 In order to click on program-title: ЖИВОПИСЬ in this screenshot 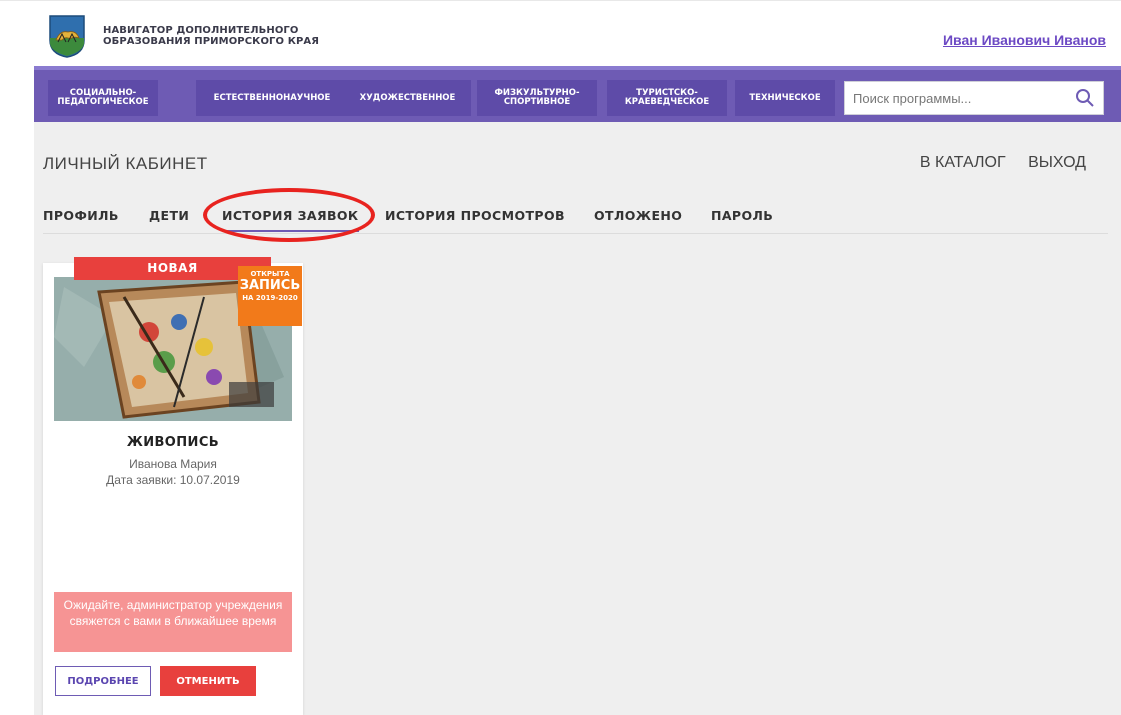, I will do `click(173, 442)`.